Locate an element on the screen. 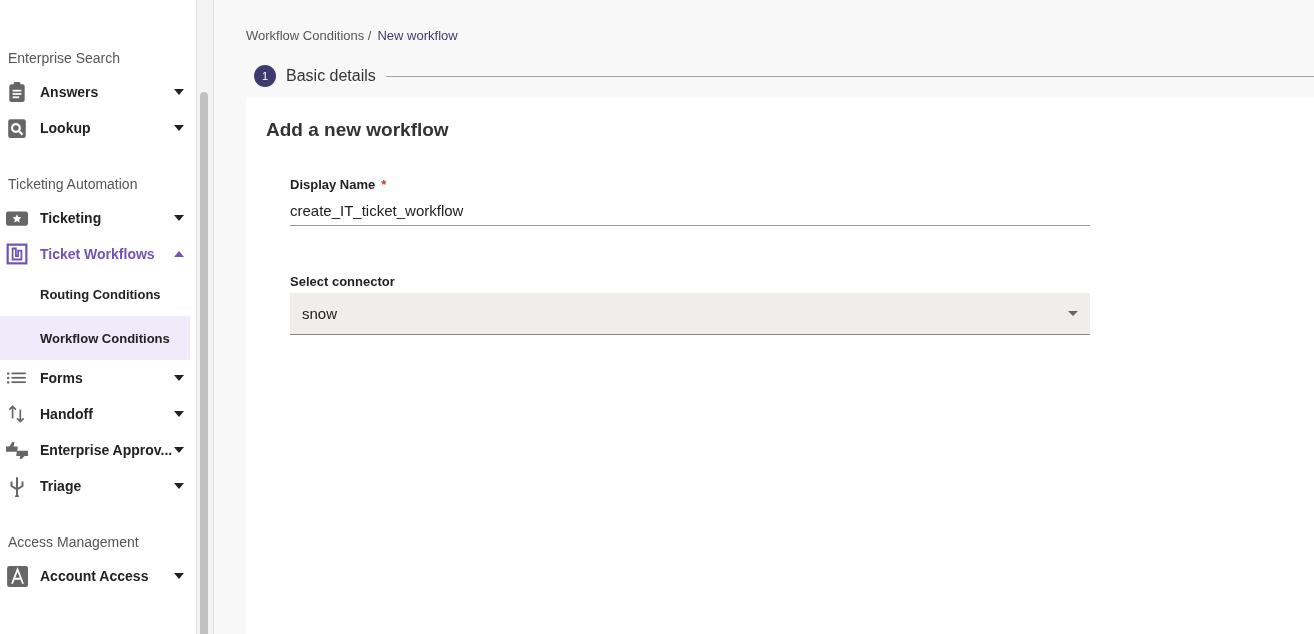 This screenshot has width=1314, height=634. scrollbar is located at coordinates (205, 317).